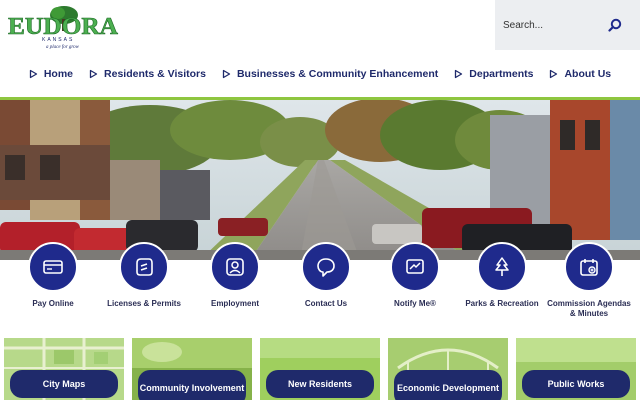  I want to click on tile-label-pill: Community Involvement, so click(192, 385).